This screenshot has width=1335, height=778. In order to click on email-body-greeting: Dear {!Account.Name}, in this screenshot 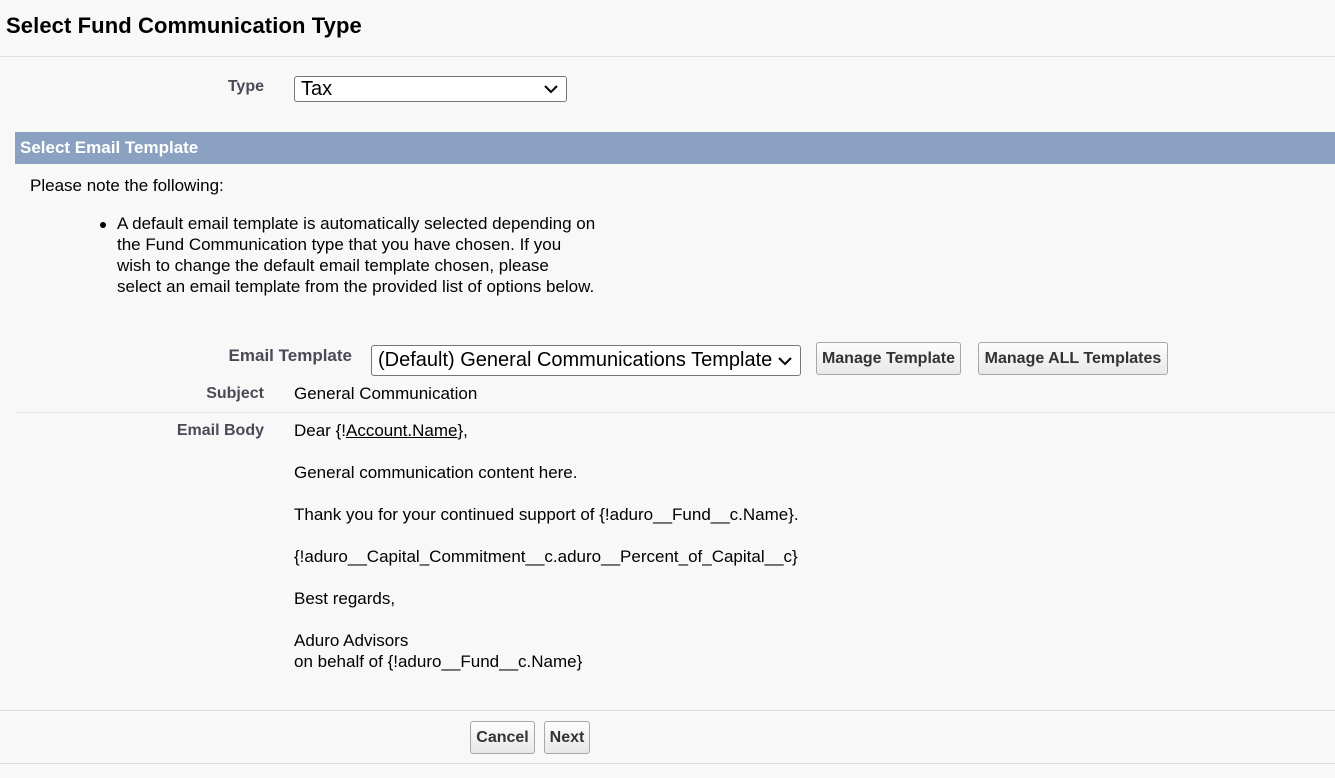, I will do `click(381, 431)`.